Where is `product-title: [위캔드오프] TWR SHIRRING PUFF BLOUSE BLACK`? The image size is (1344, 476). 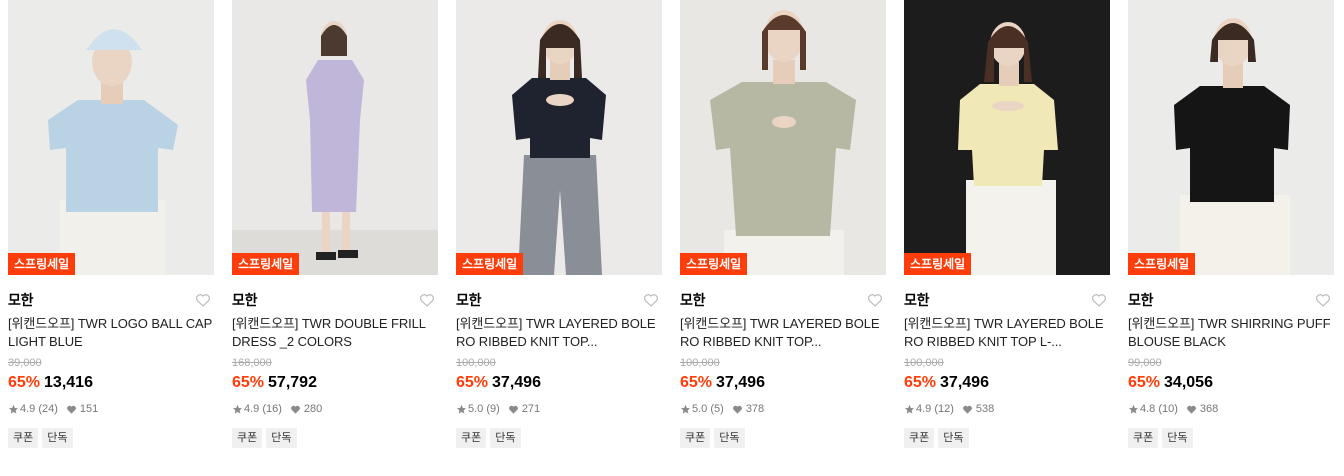 product-title: [위캔드오프] TWR SHIRRING PUFF BLOUSE BLACK is located at coordinates (1231, 333).